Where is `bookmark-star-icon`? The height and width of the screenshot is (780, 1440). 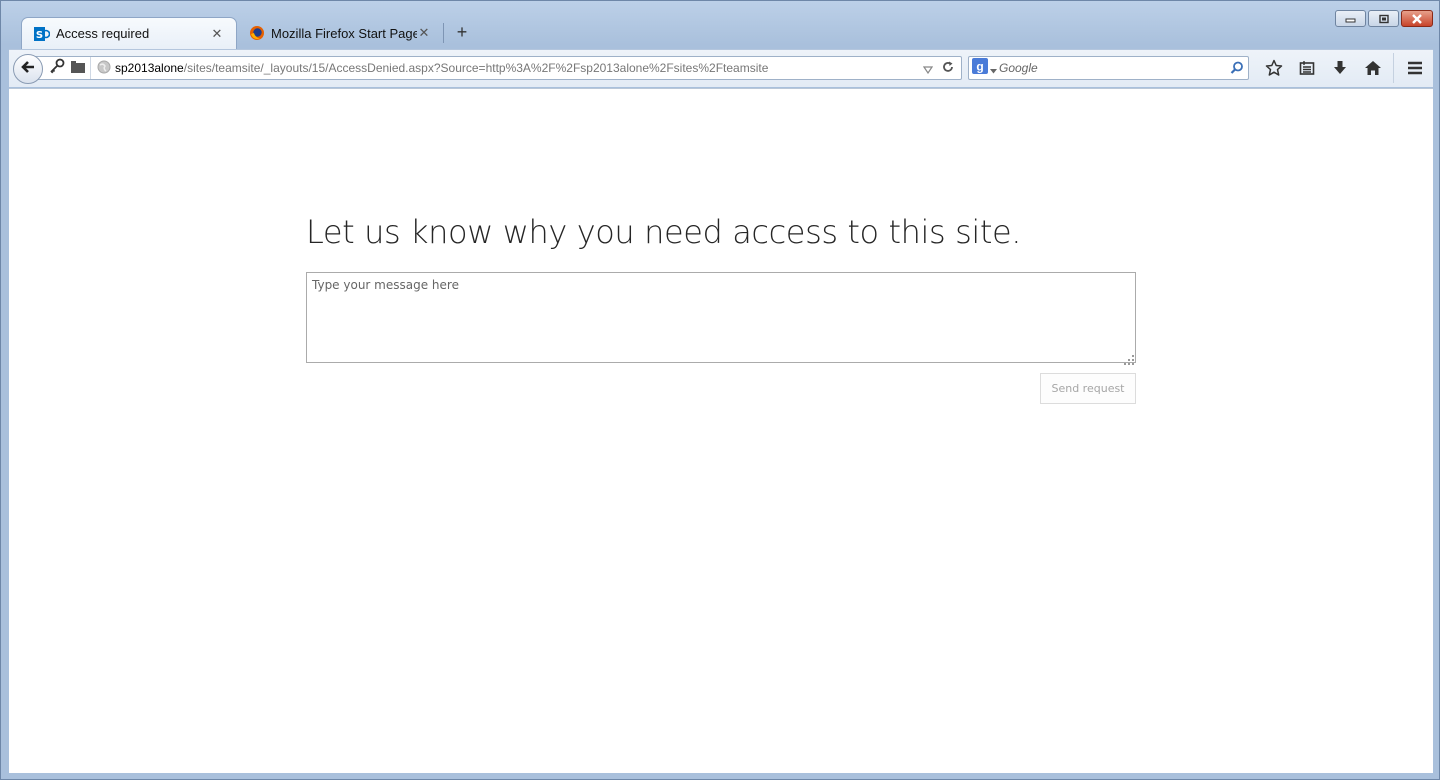
bookmark-star-icon is located at coordinates (1273, 68).